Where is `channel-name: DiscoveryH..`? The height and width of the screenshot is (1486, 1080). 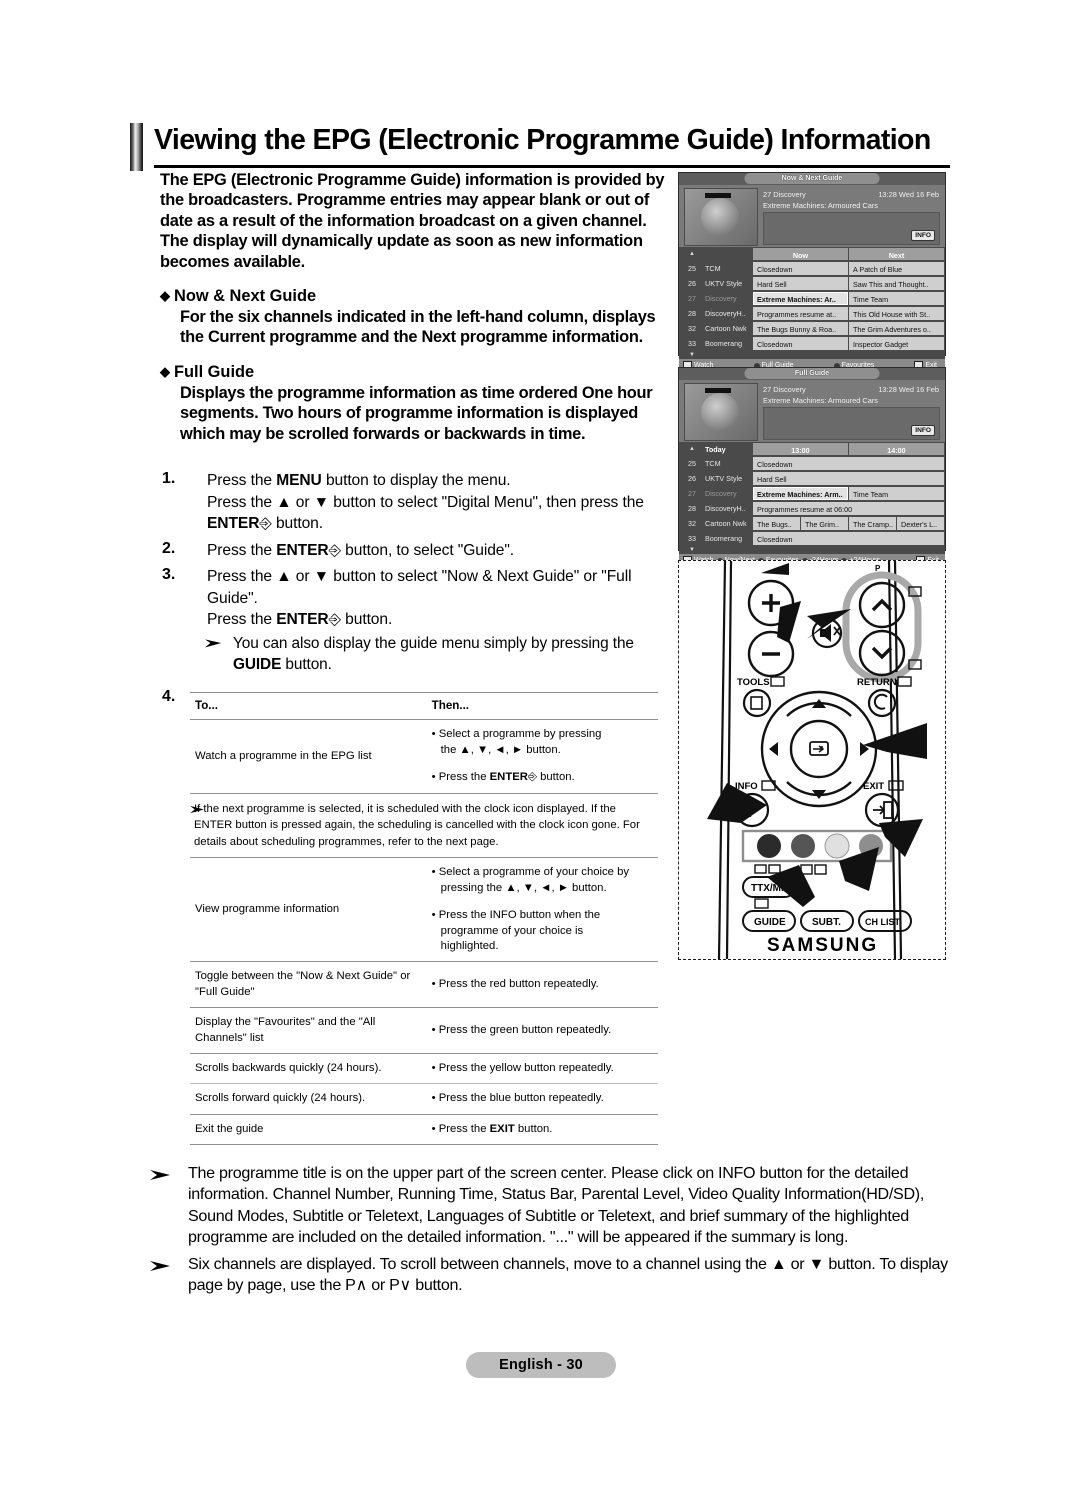
channel-name: DiscoveryH.. is located at coordinates (725, 508).